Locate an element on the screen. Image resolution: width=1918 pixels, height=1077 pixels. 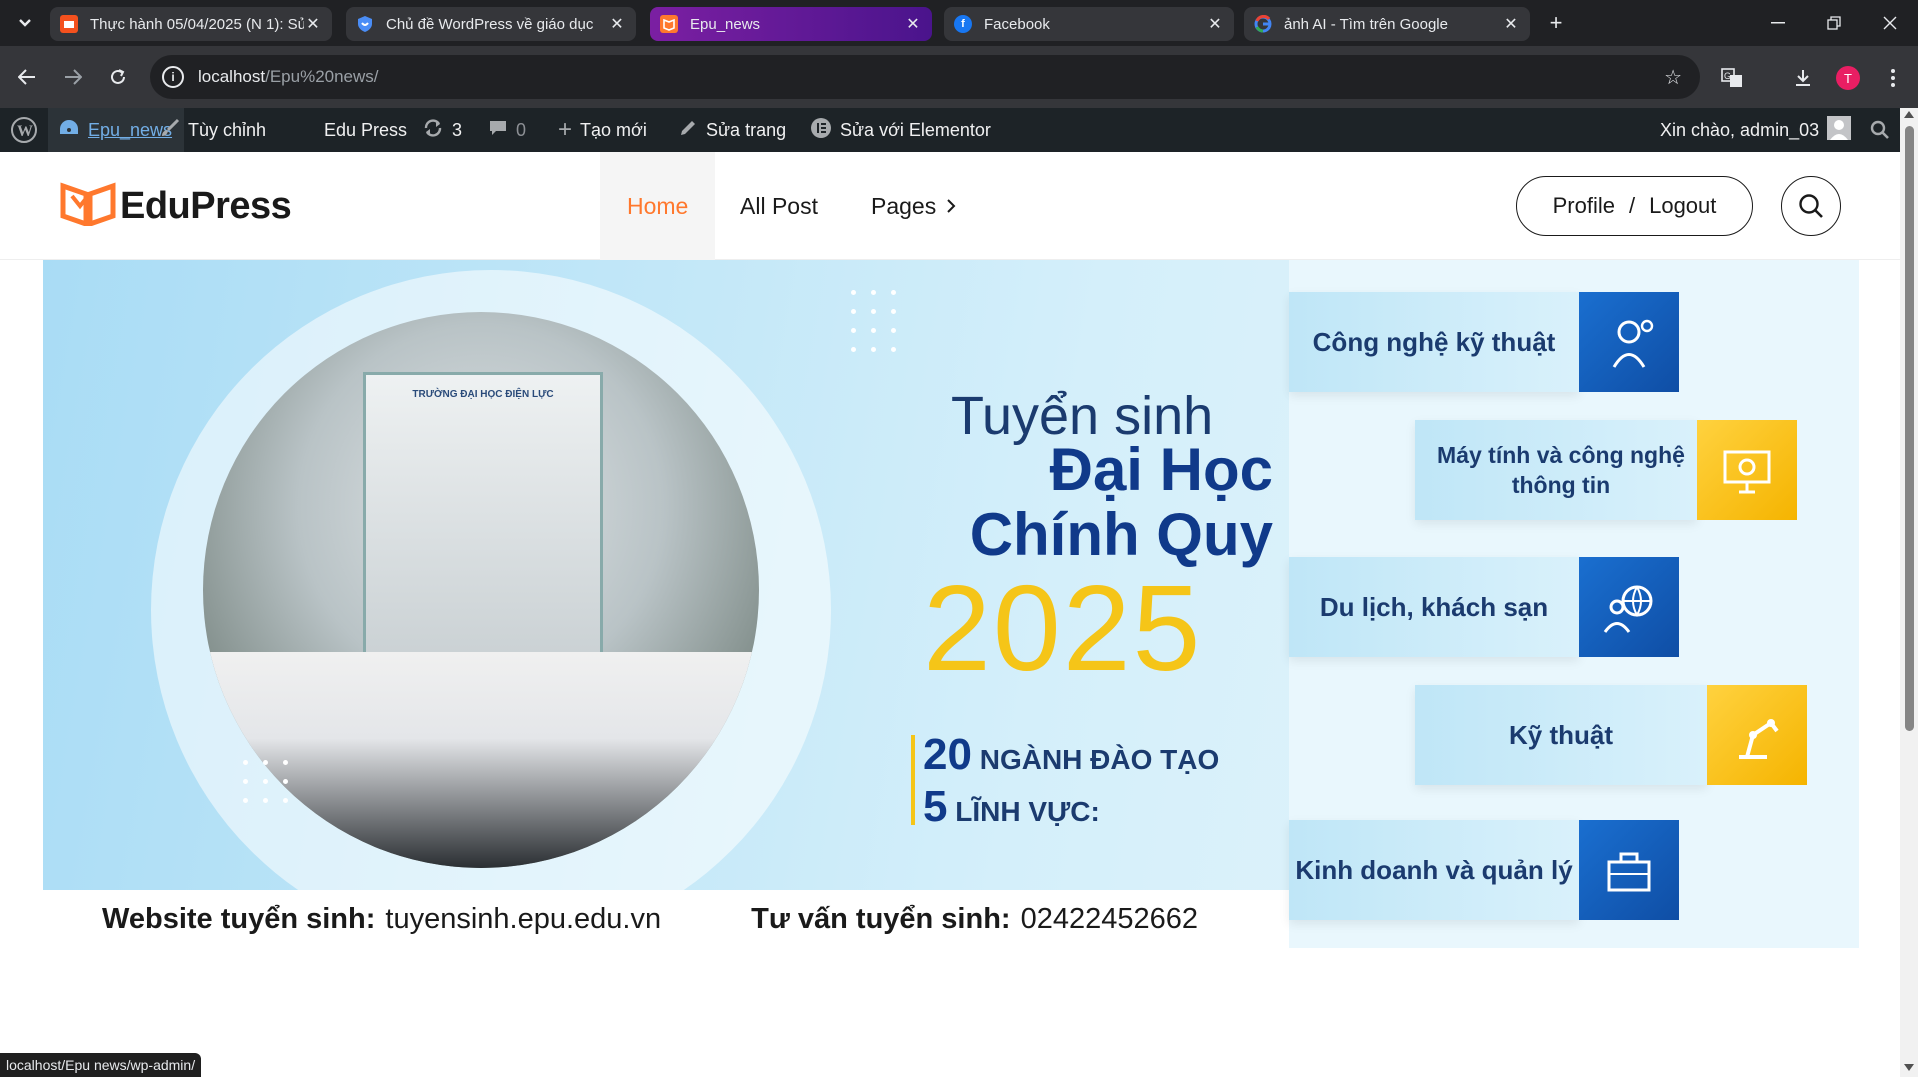
field-label: Kinh doanh và quản lý is located at coordinates (1434, 870).